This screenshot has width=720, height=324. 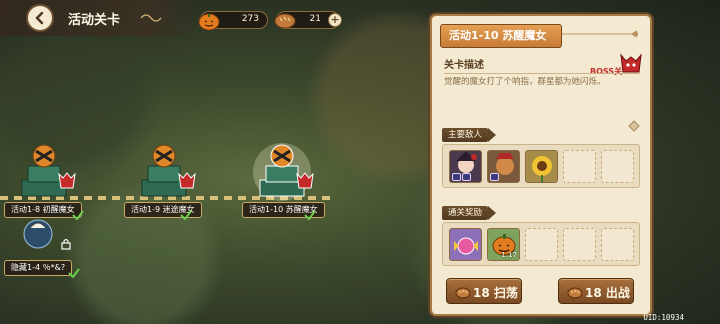 What do you see at coordinates (209, 22) in the screenshot?
I see `pumpkin-icon` at bounding box center [209, 22].